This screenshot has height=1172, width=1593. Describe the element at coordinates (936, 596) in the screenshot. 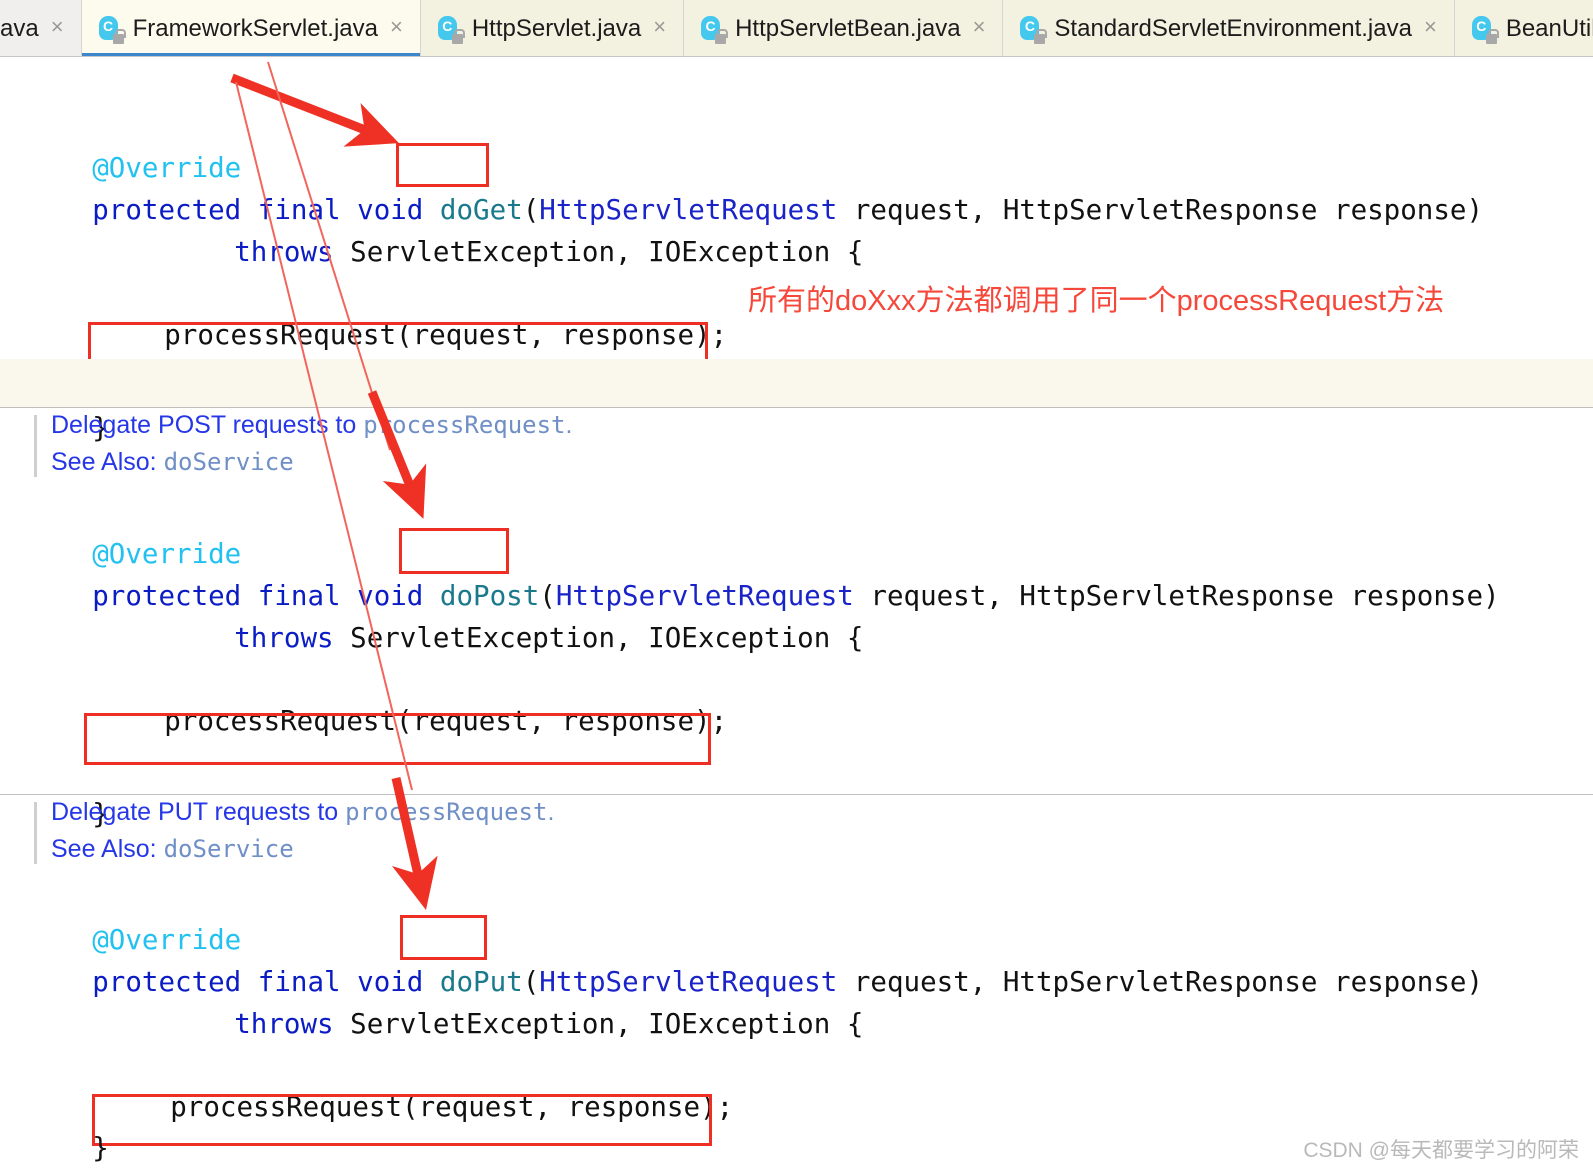

I see `param-name-request: request,` at that location.